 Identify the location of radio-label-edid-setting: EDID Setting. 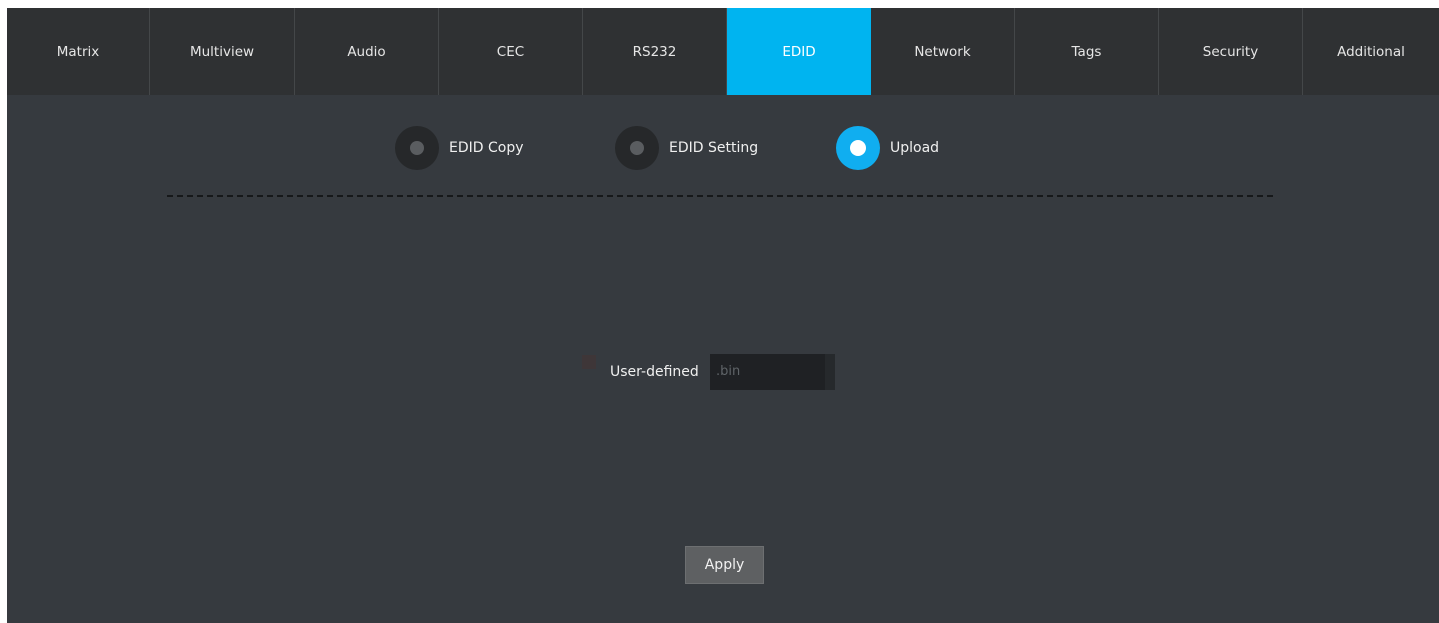
(714, 148).